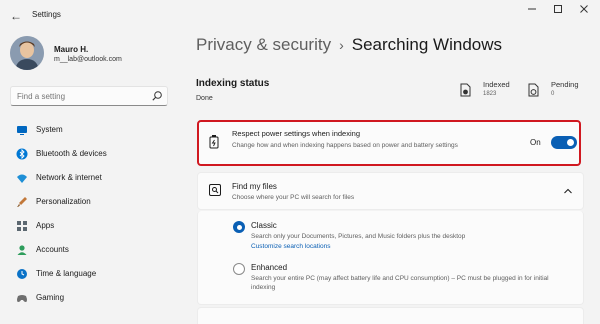 Image resolution: width=600 pixels, height=324 pixels. I want to click on sidebar-item-label: Personalization, so click(63, 201).